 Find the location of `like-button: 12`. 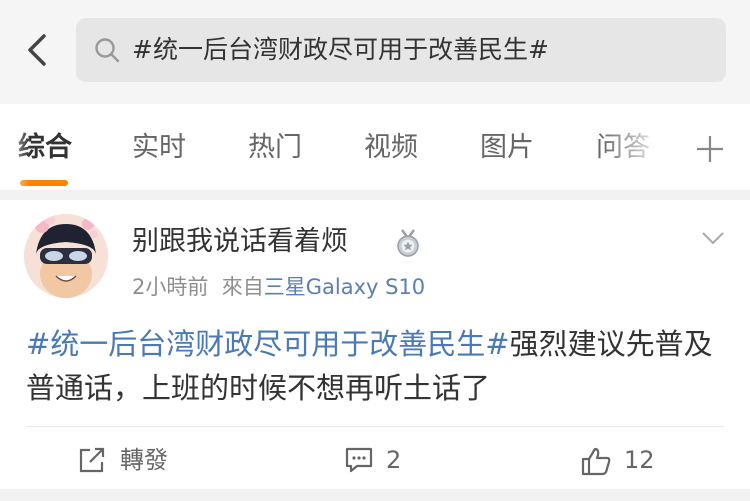

like-button: 12 is located at coordinates (625, 460).